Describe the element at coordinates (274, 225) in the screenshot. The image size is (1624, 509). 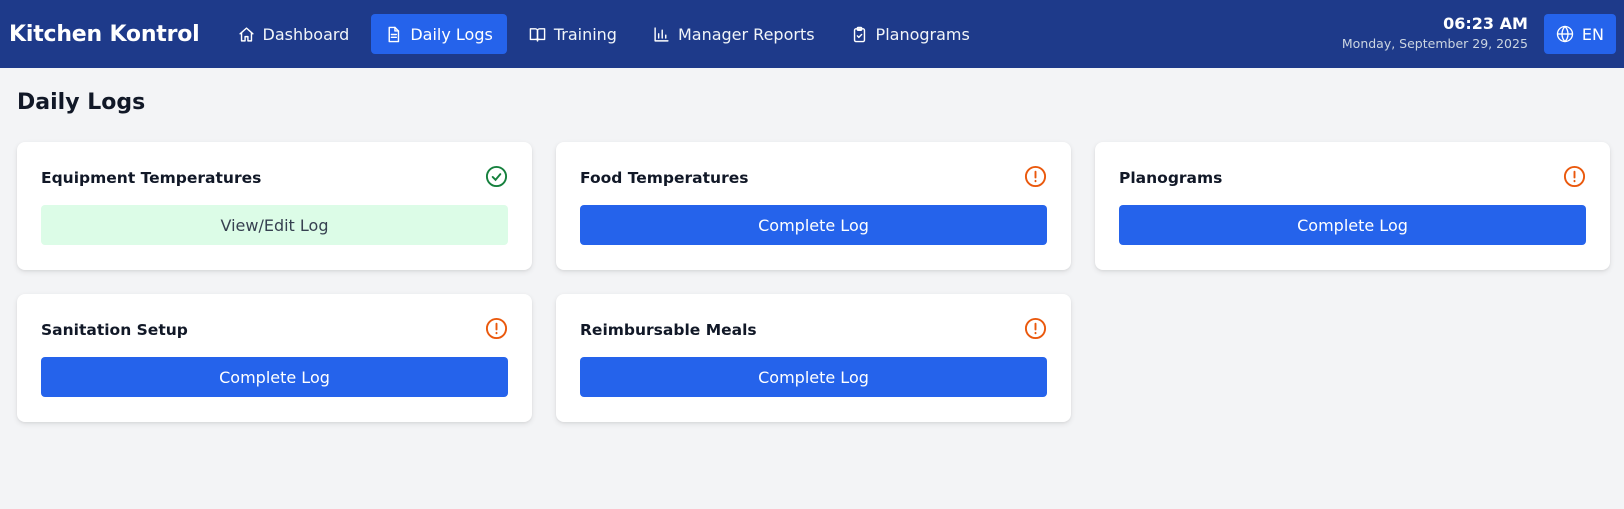
I see `view-edit-log-button: View/Edit Log` at that location.